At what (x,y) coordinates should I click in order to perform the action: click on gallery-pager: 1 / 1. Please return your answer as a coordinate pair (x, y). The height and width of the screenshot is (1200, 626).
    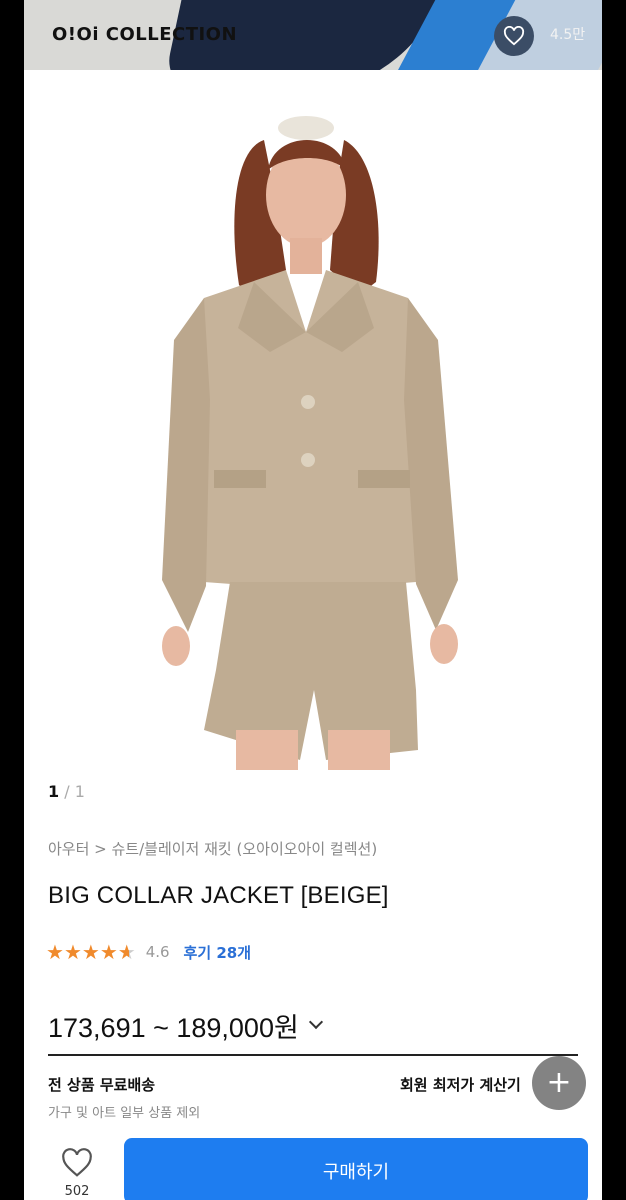
    Looking at the image, I should click on (66, 791).